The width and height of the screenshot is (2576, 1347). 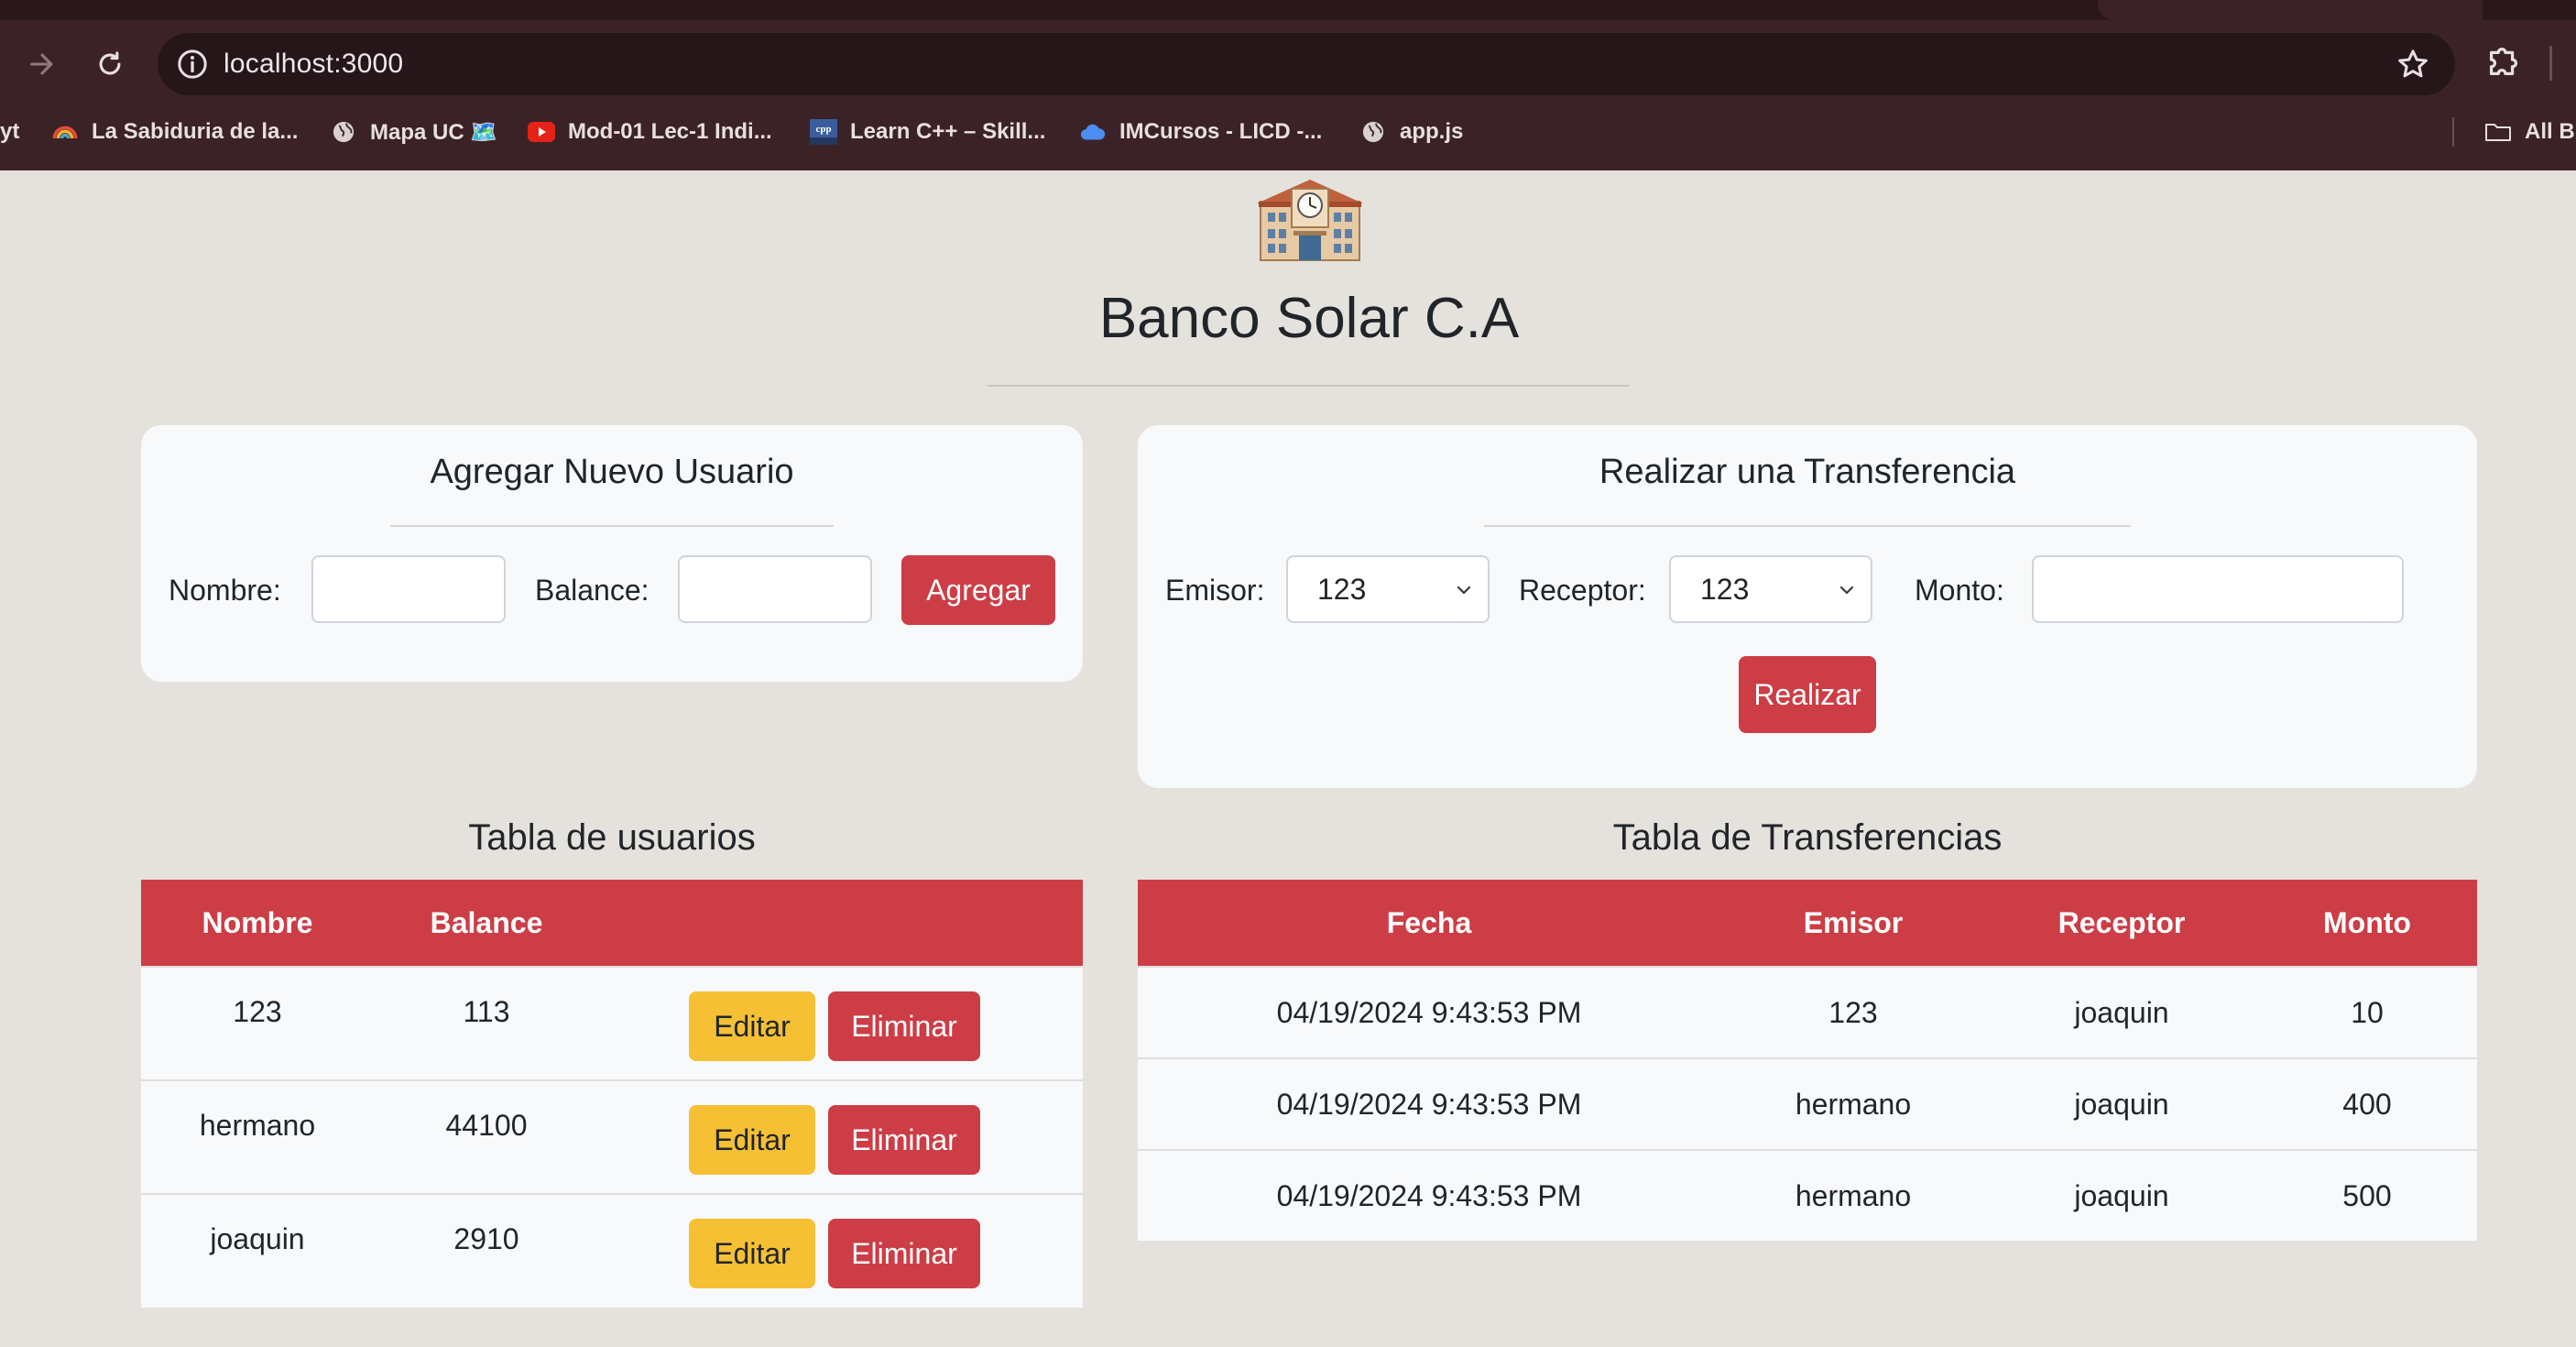 What do you see at coordinates (1808, 837) in the screenshot?
I see `transfers-table-title: Tabla de Transferencias` at bounding box center [1808, 837].